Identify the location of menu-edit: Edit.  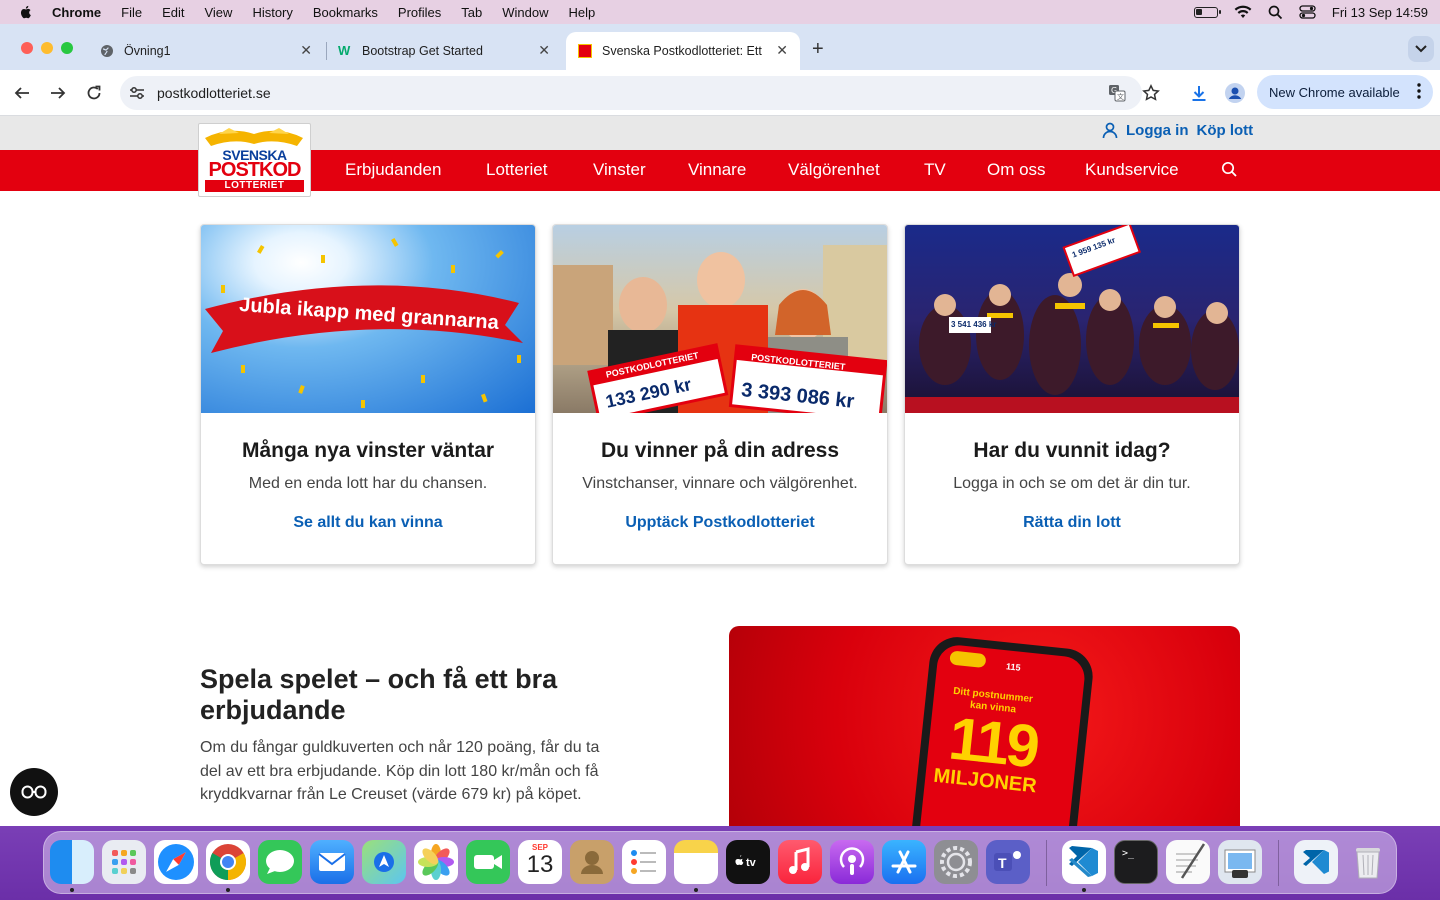
(173, 12).